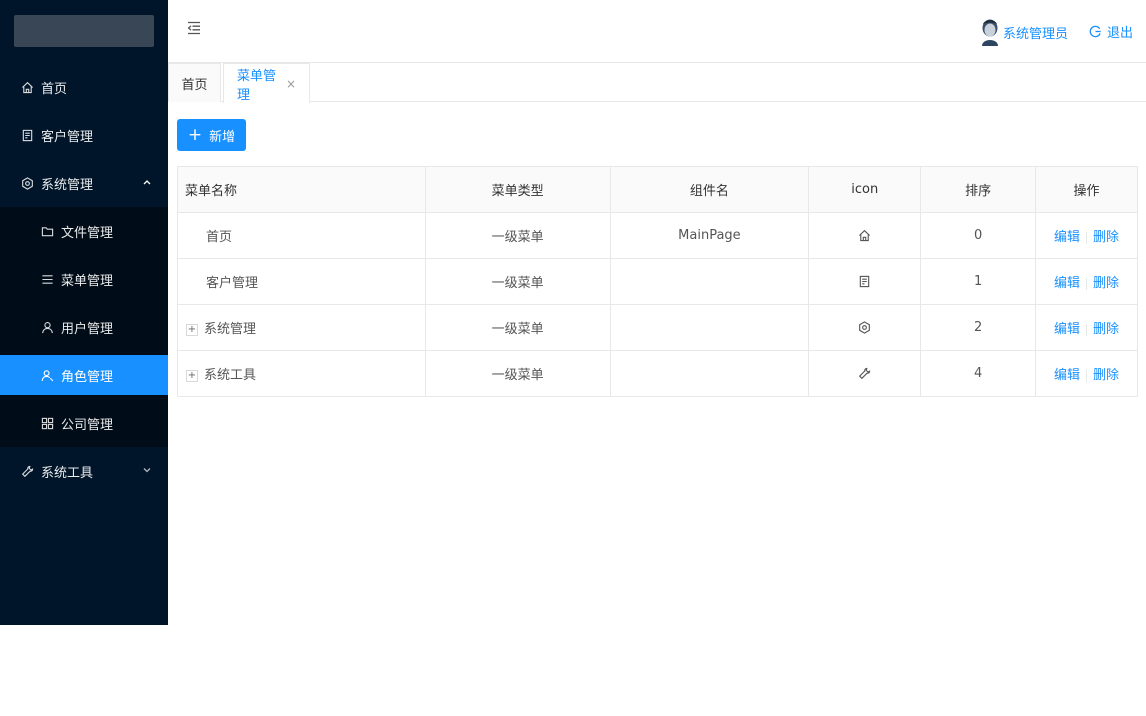 The image size is (1146, 716). I want to click on sidebar-item-menus: 菜单管理, so click(84, 279).